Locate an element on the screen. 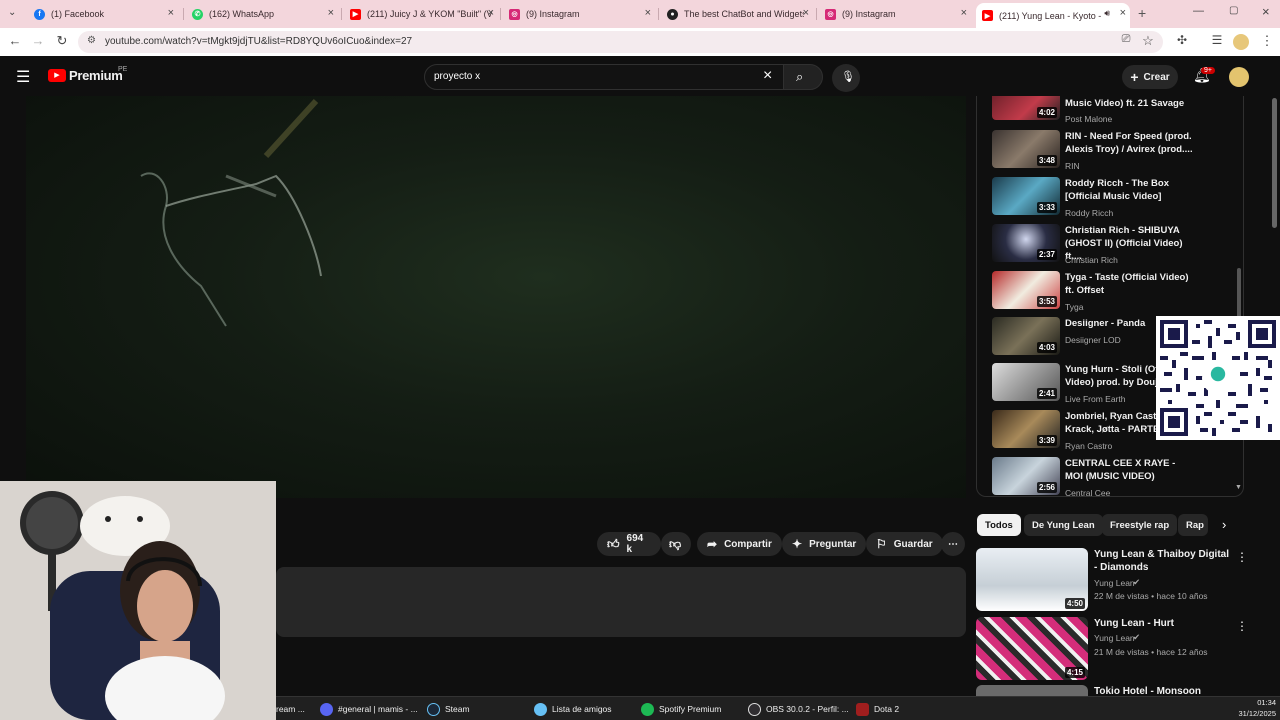 The height and width of the screenshot is (720, 1280). taskbar-item-steam: Steam is located at coordinates (448, 709).